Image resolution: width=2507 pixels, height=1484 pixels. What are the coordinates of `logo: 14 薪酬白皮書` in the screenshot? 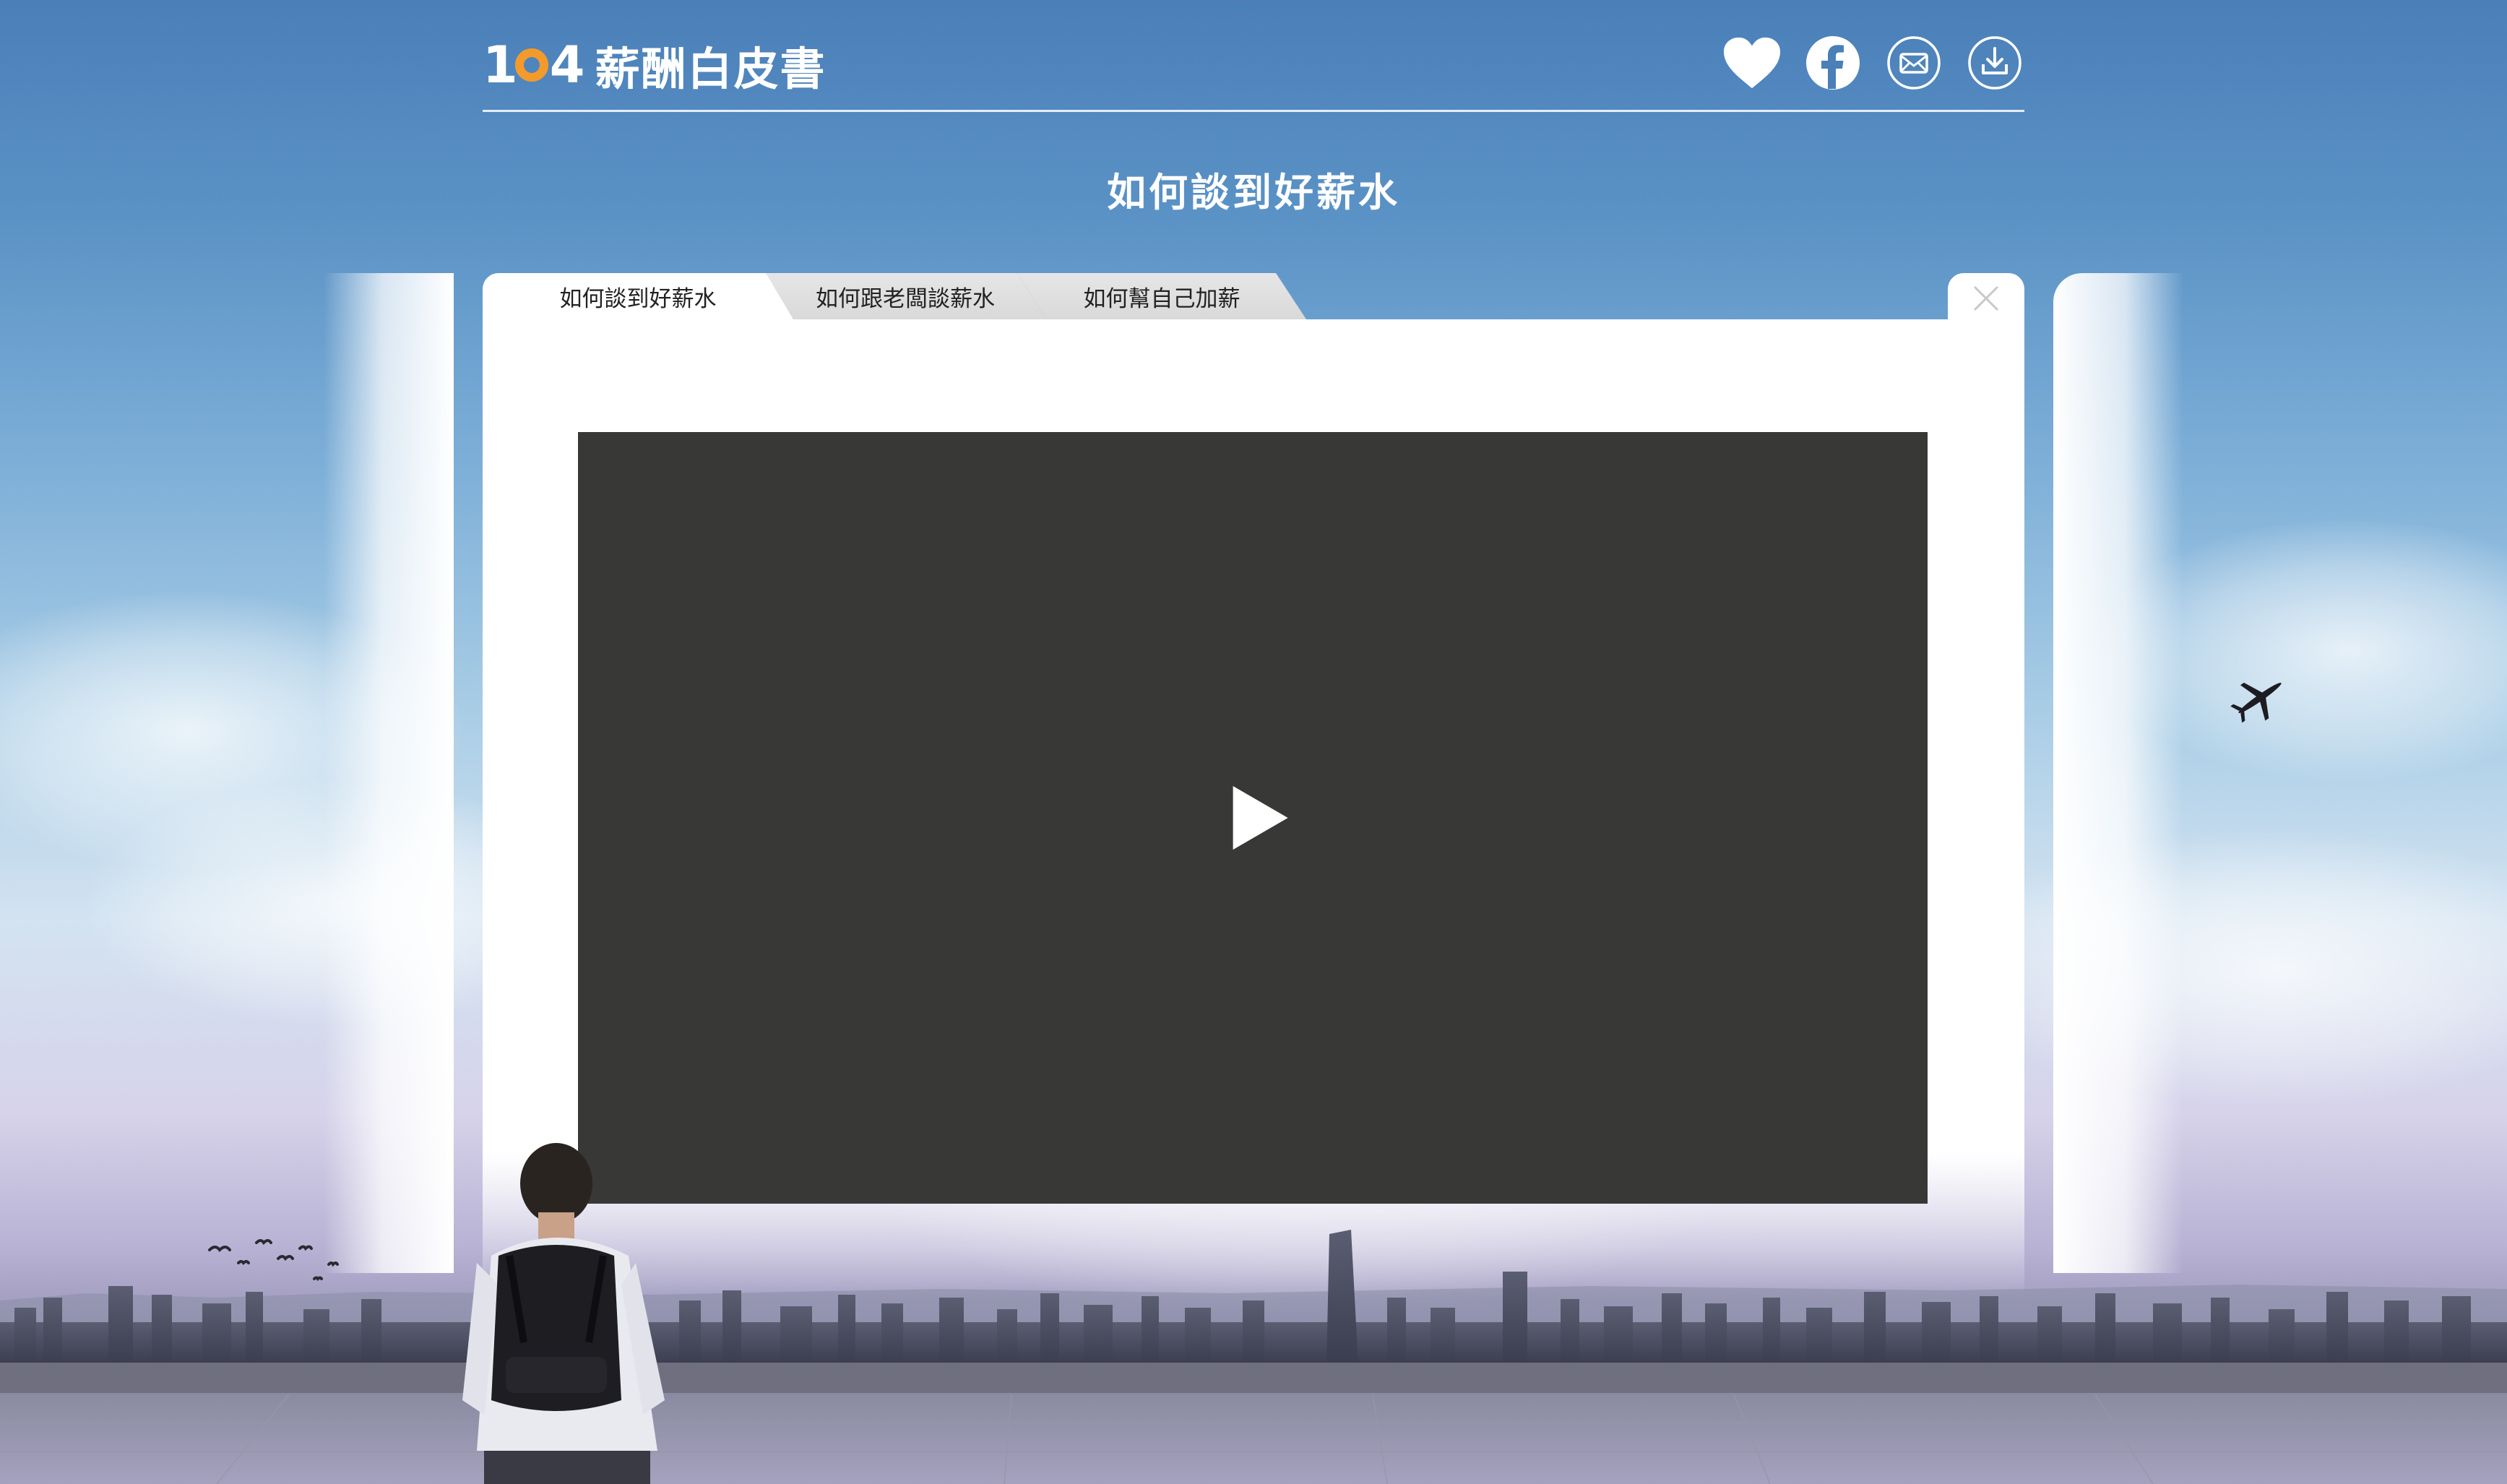 It's located at (654, 65).